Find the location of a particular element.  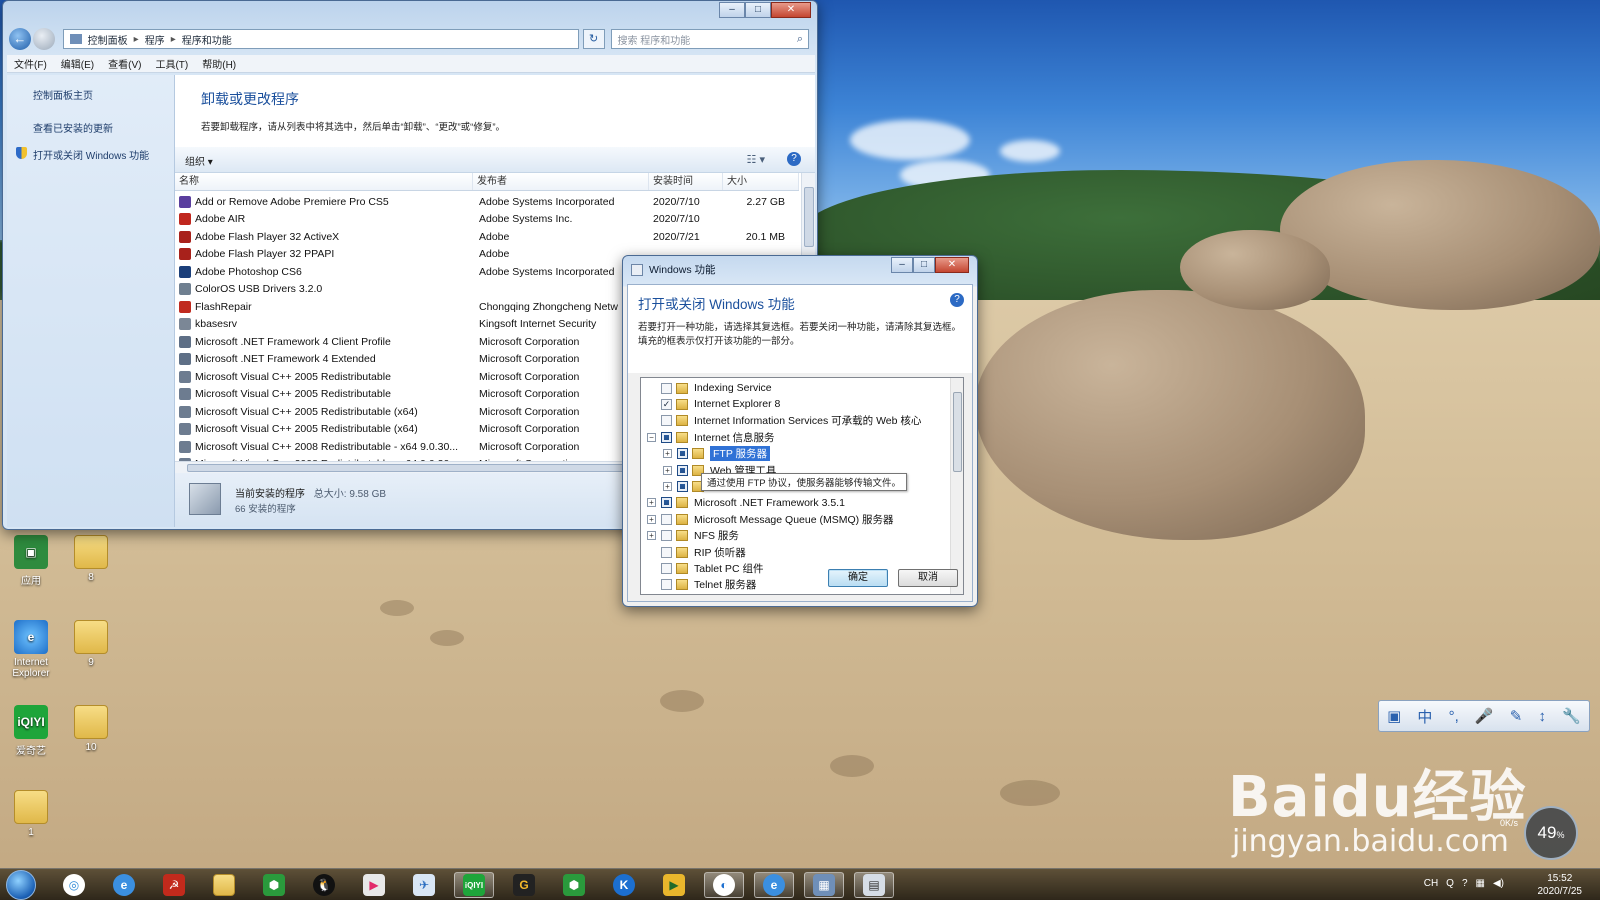

language-indicator: CH is located at coordinates (1431, 883).